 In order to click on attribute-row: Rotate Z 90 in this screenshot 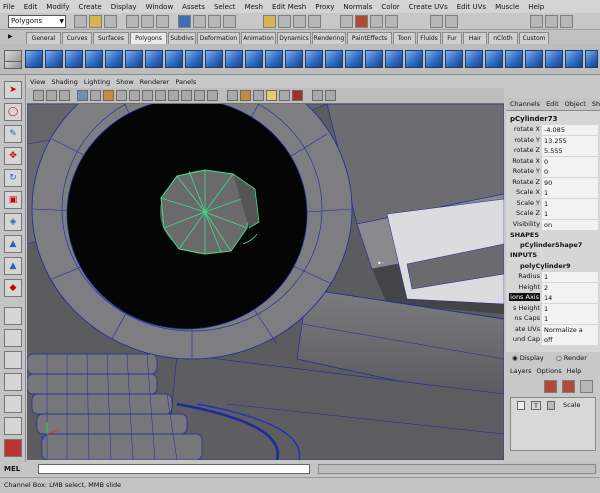, I will do `click(552, 182)`.